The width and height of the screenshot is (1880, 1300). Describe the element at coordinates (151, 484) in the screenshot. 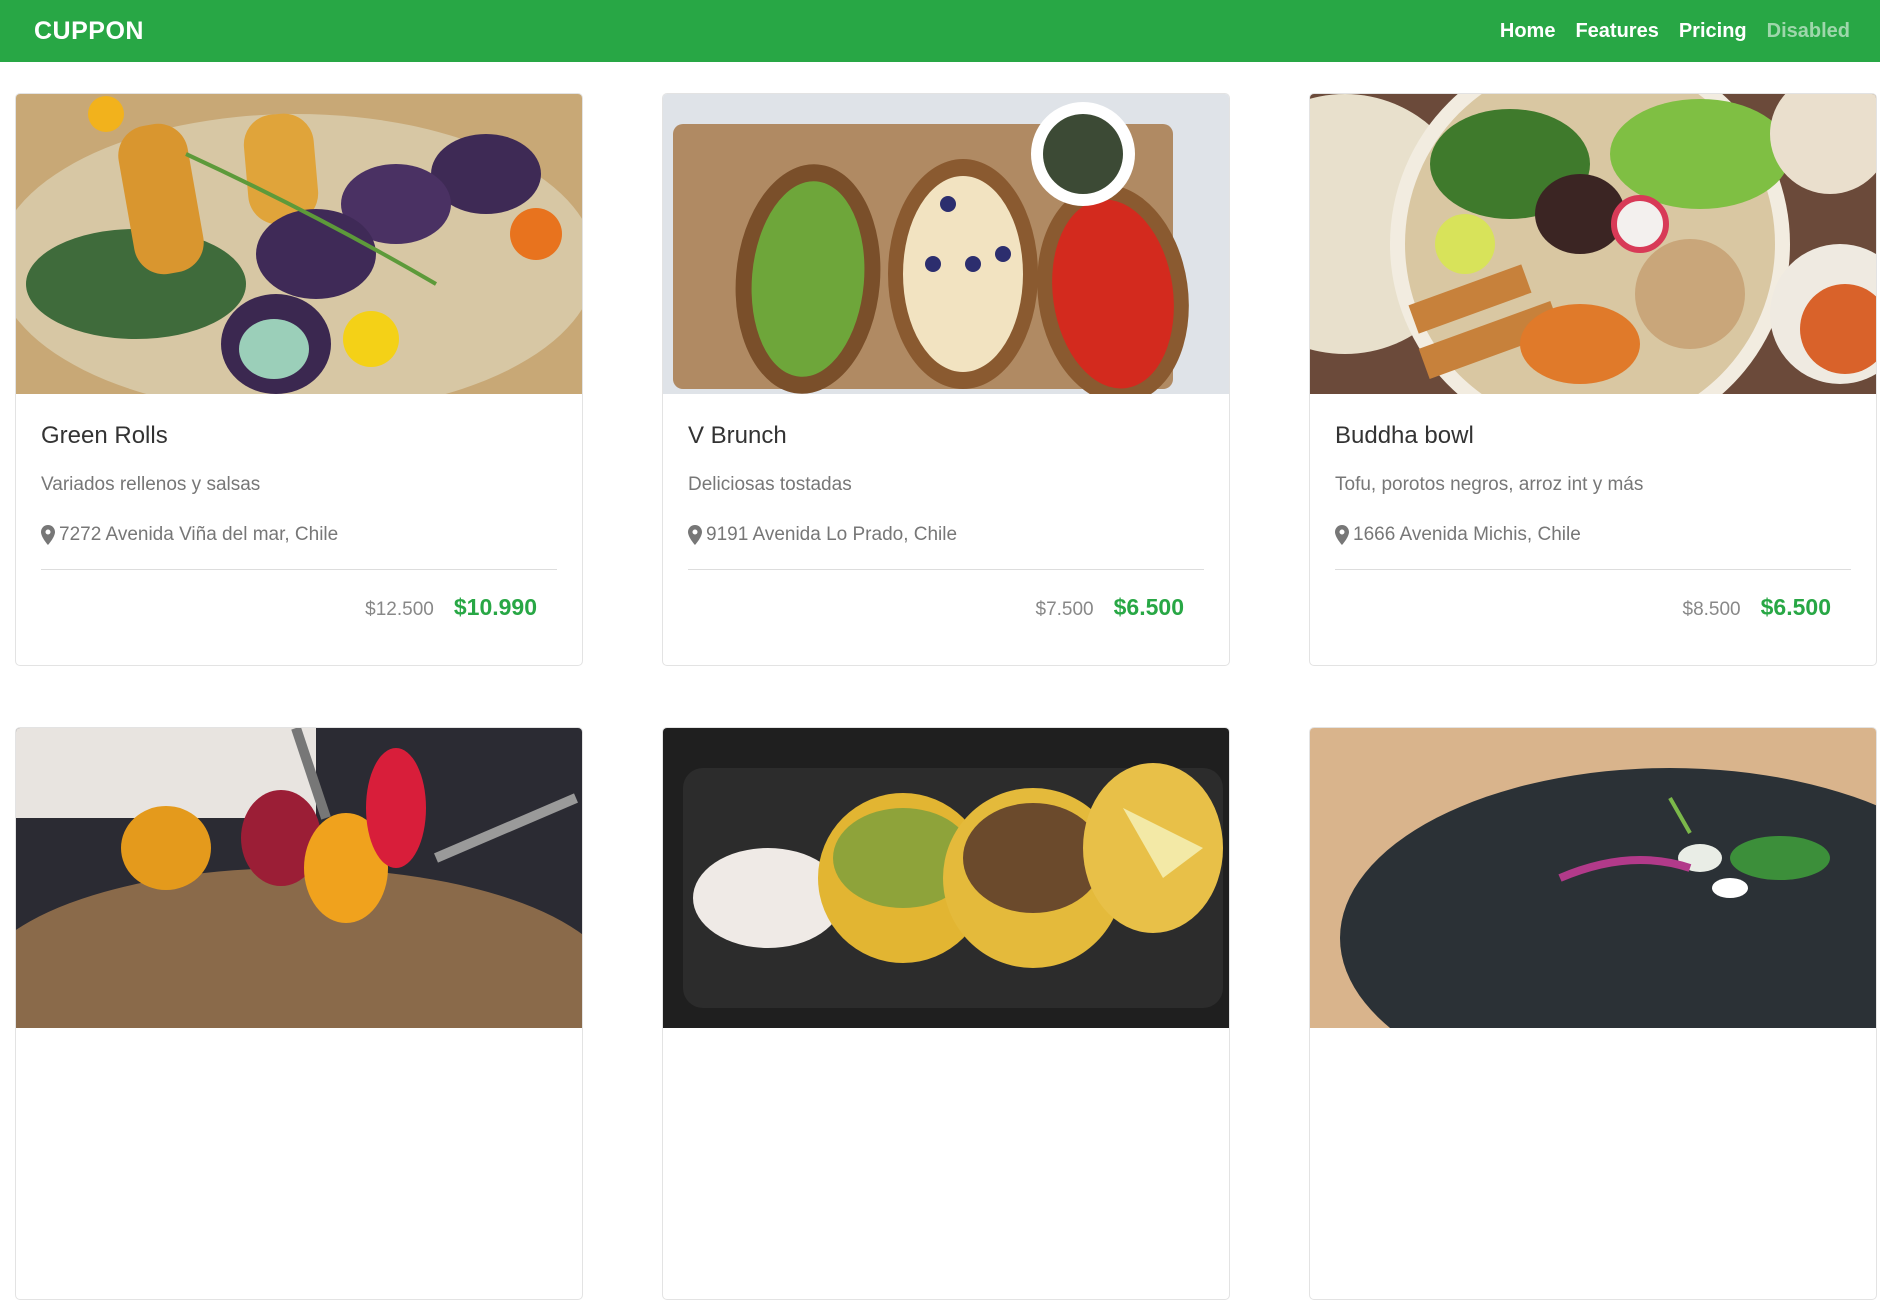

I see `deal-description: Variados rellenos y salsas` at that location.